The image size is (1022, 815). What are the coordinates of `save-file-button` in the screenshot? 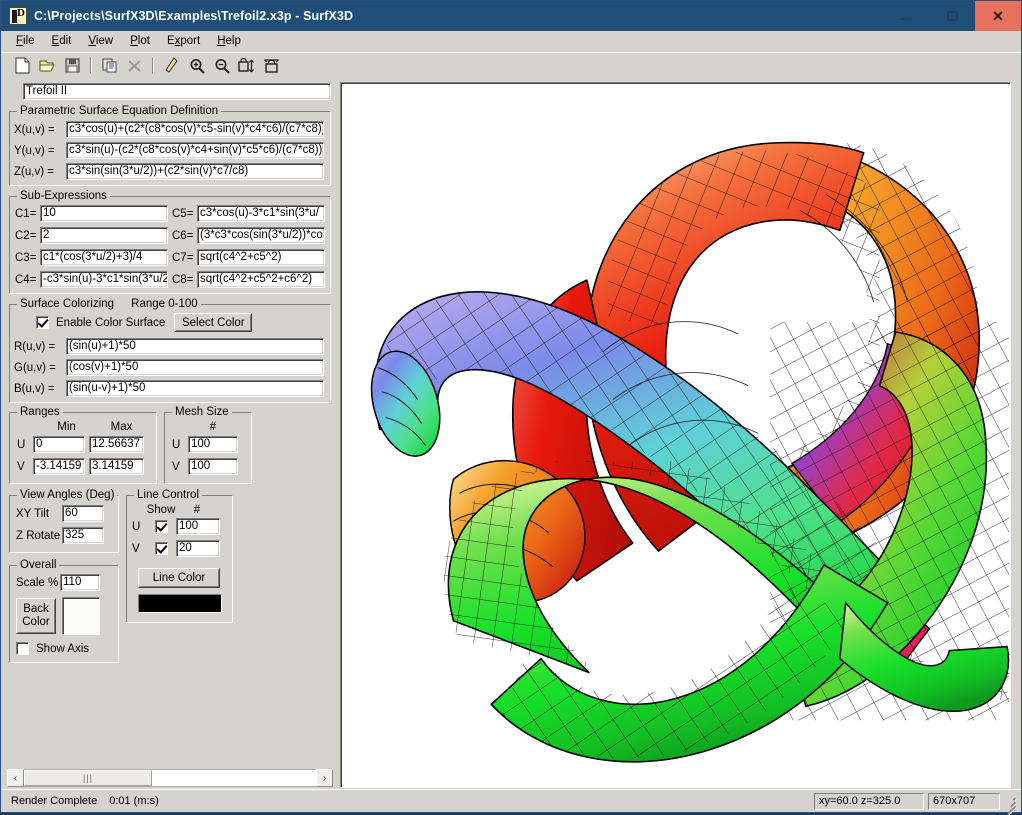 It's located at (72, 65).